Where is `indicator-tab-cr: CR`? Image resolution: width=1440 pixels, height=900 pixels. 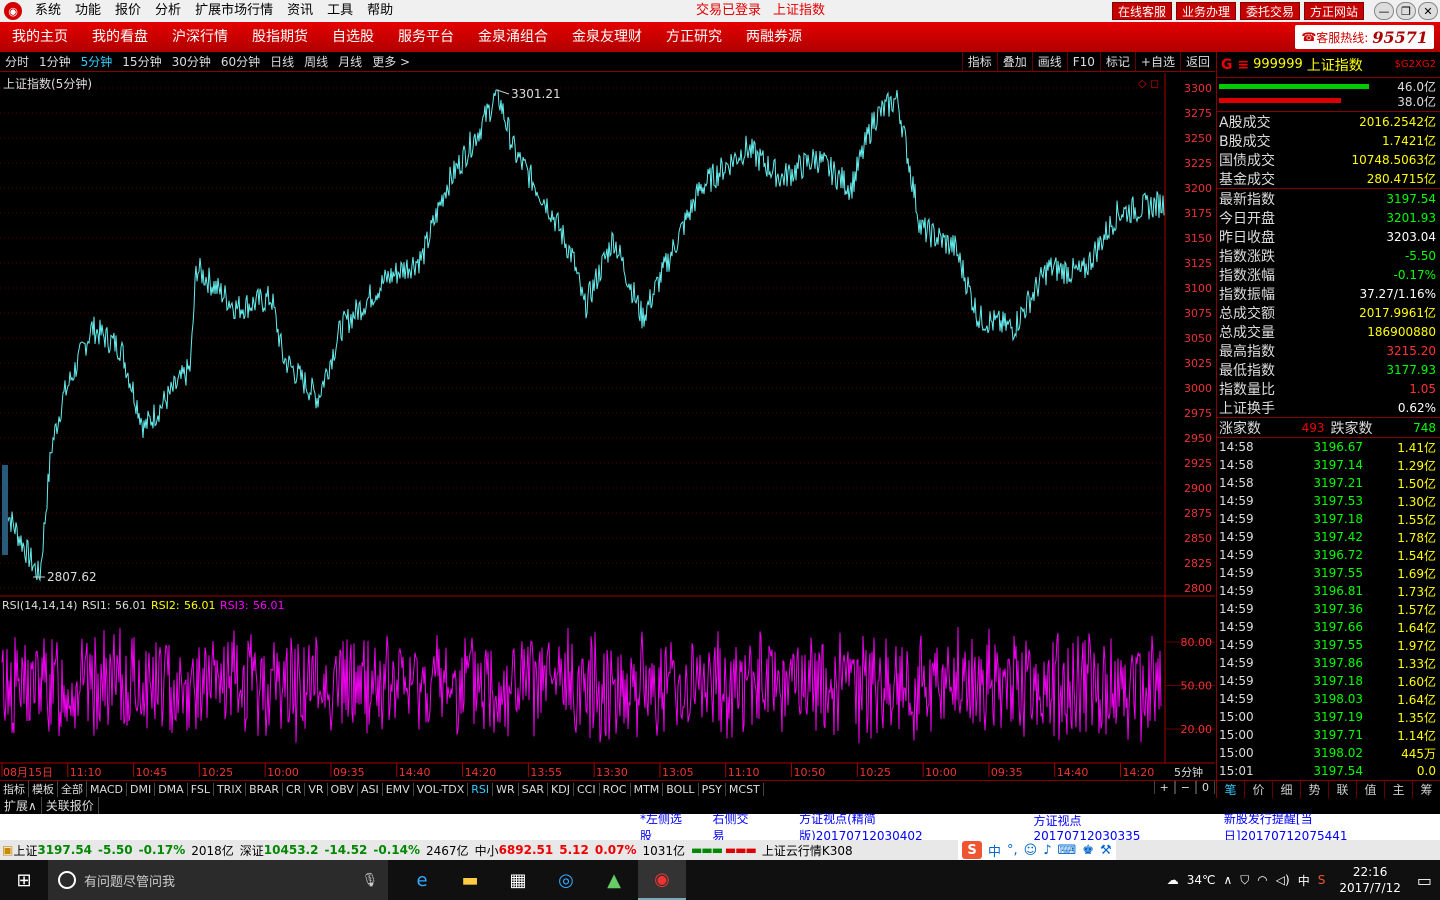
indicator-tab-cr: CR is located at coordinates (294, 789).